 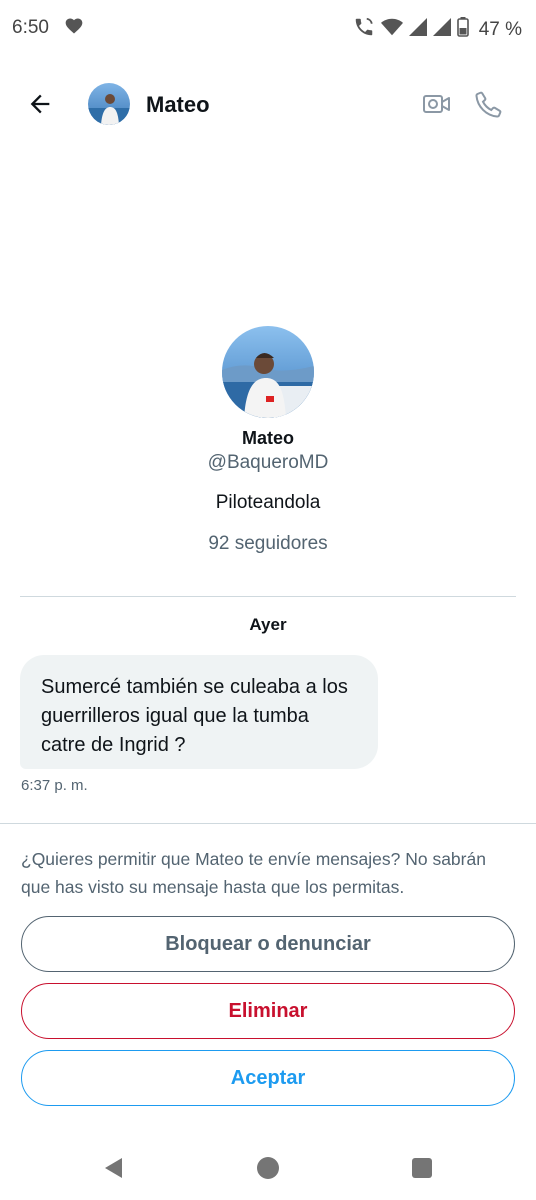 What do you see at coordinates (364, 29) in the screenshot?
I see `wifi-calling-icon` at bounding box center [364, 29].